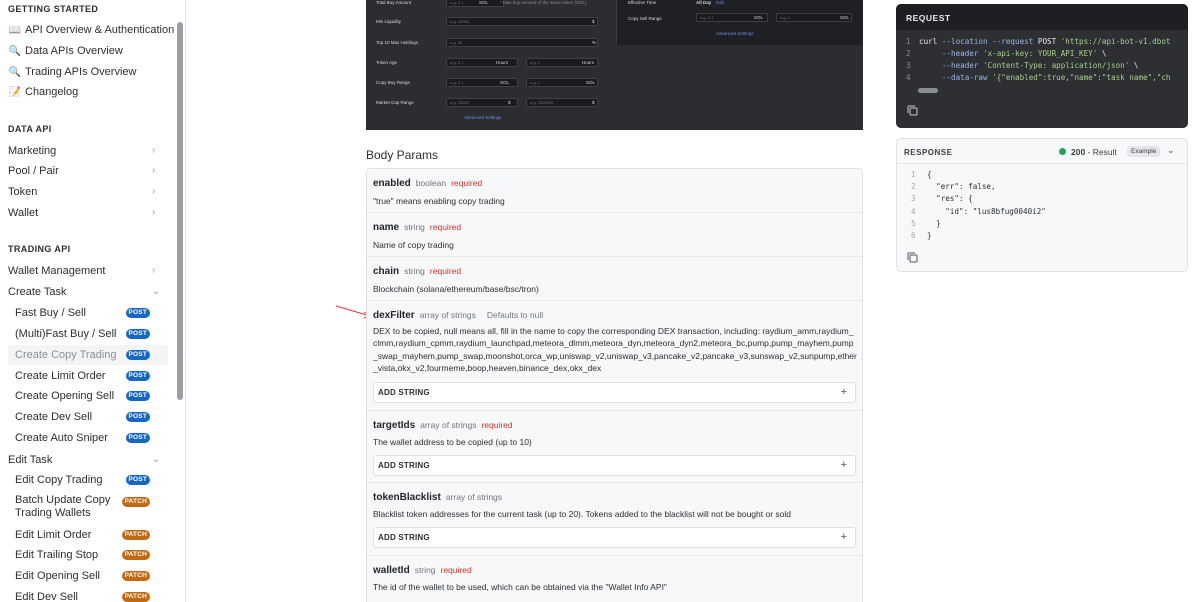 This screenshot has width=1200, height=602. I want to click on line-number: 3, so click(913, 199).